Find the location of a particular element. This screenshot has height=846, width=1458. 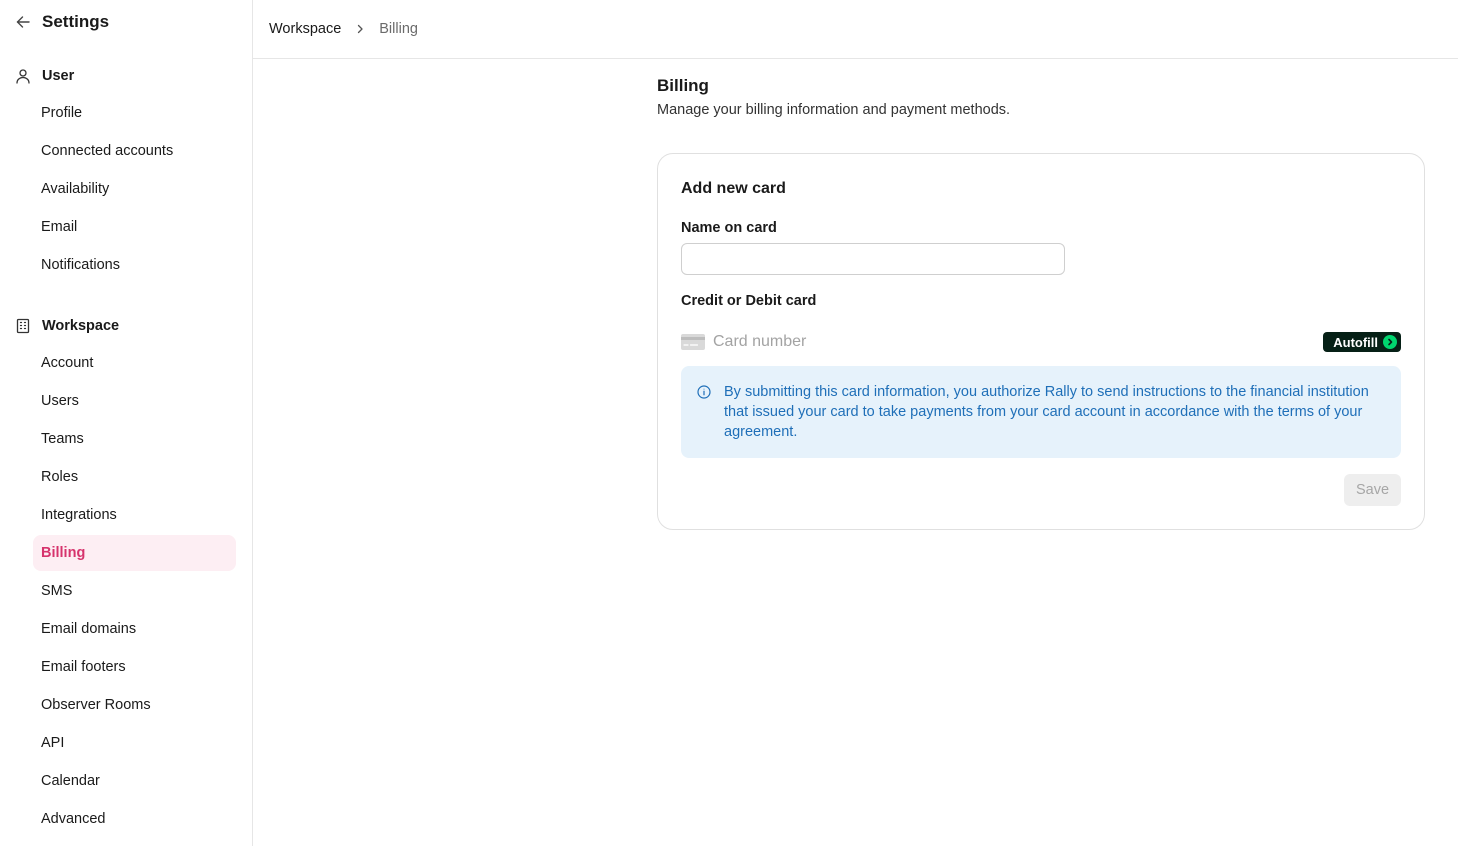

autofill-button: Autofill is located at coordinates (1362, 342).